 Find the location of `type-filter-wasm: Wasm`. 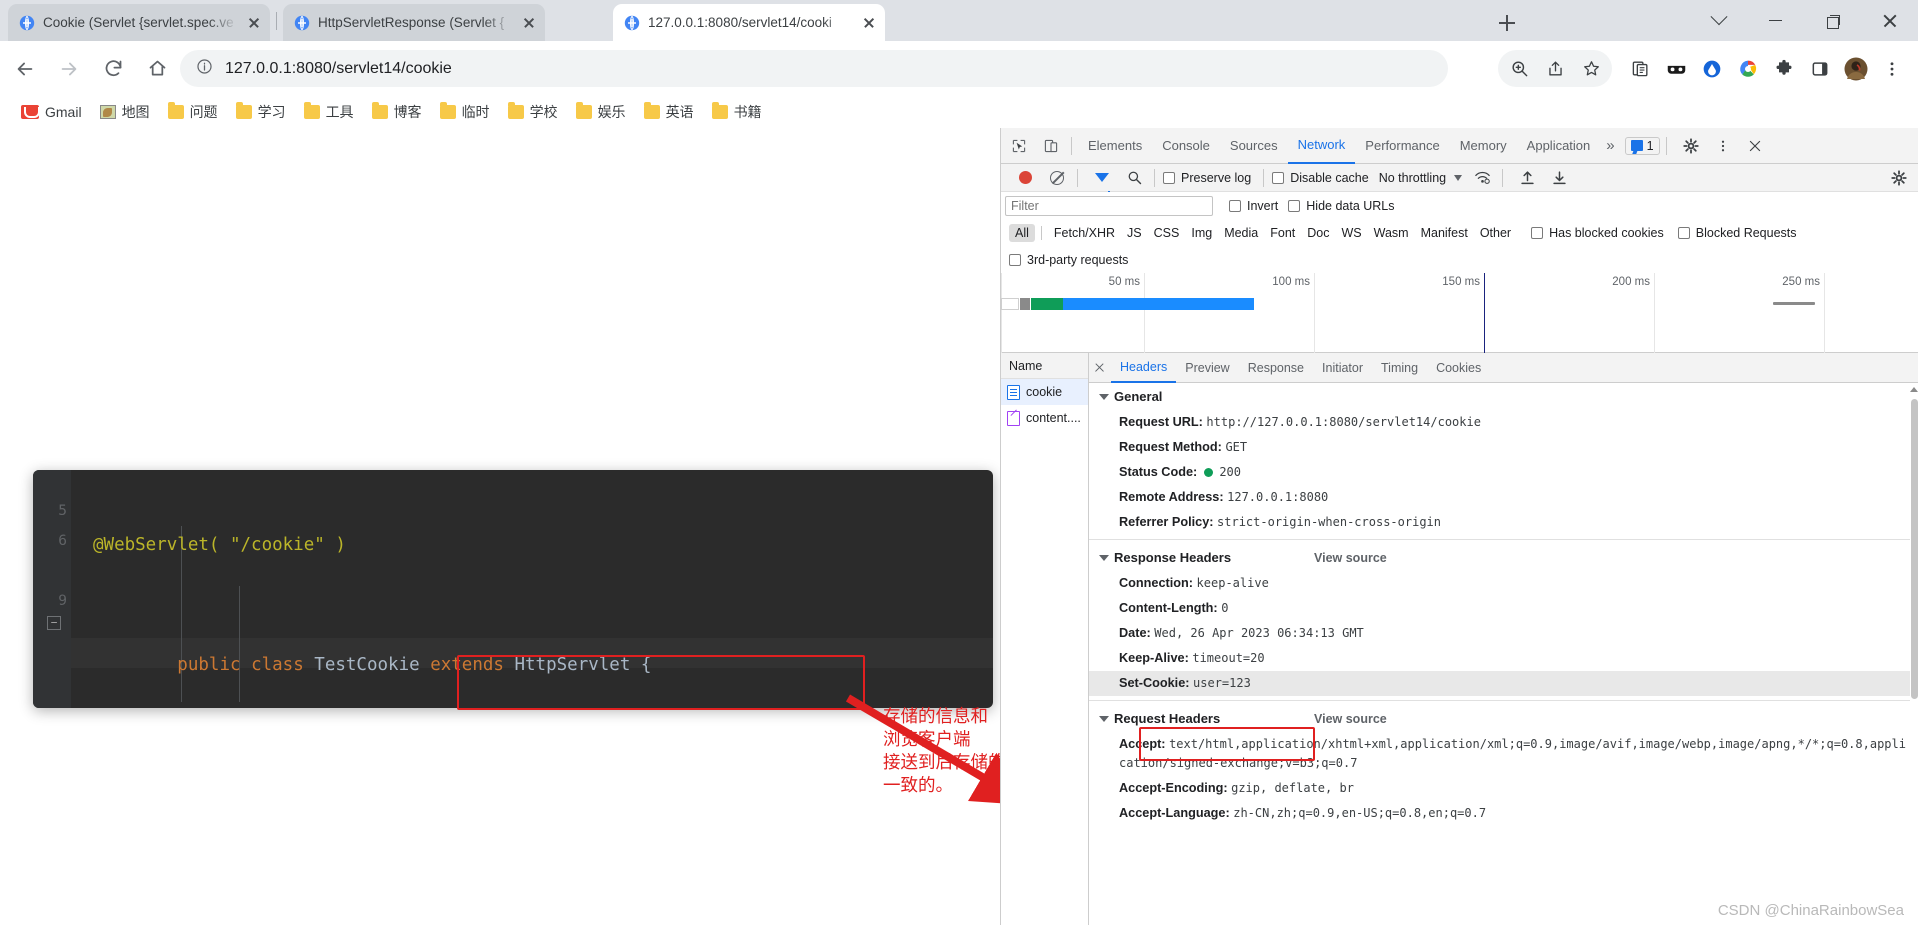

type-filter-wasm: Wasm is located at coordinates (1391, 233).